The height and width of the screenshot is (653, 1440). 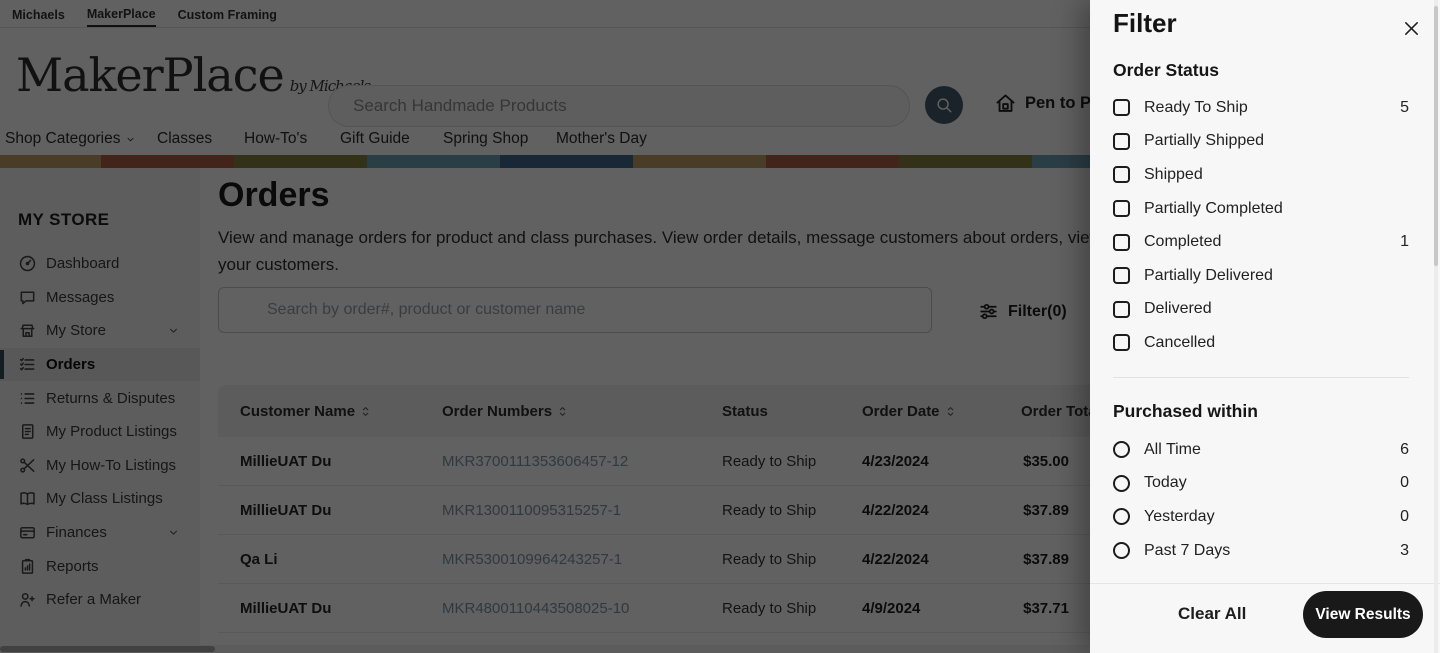 I want to click on clear-all-button: Clear All, so click(x=1212, y=614).